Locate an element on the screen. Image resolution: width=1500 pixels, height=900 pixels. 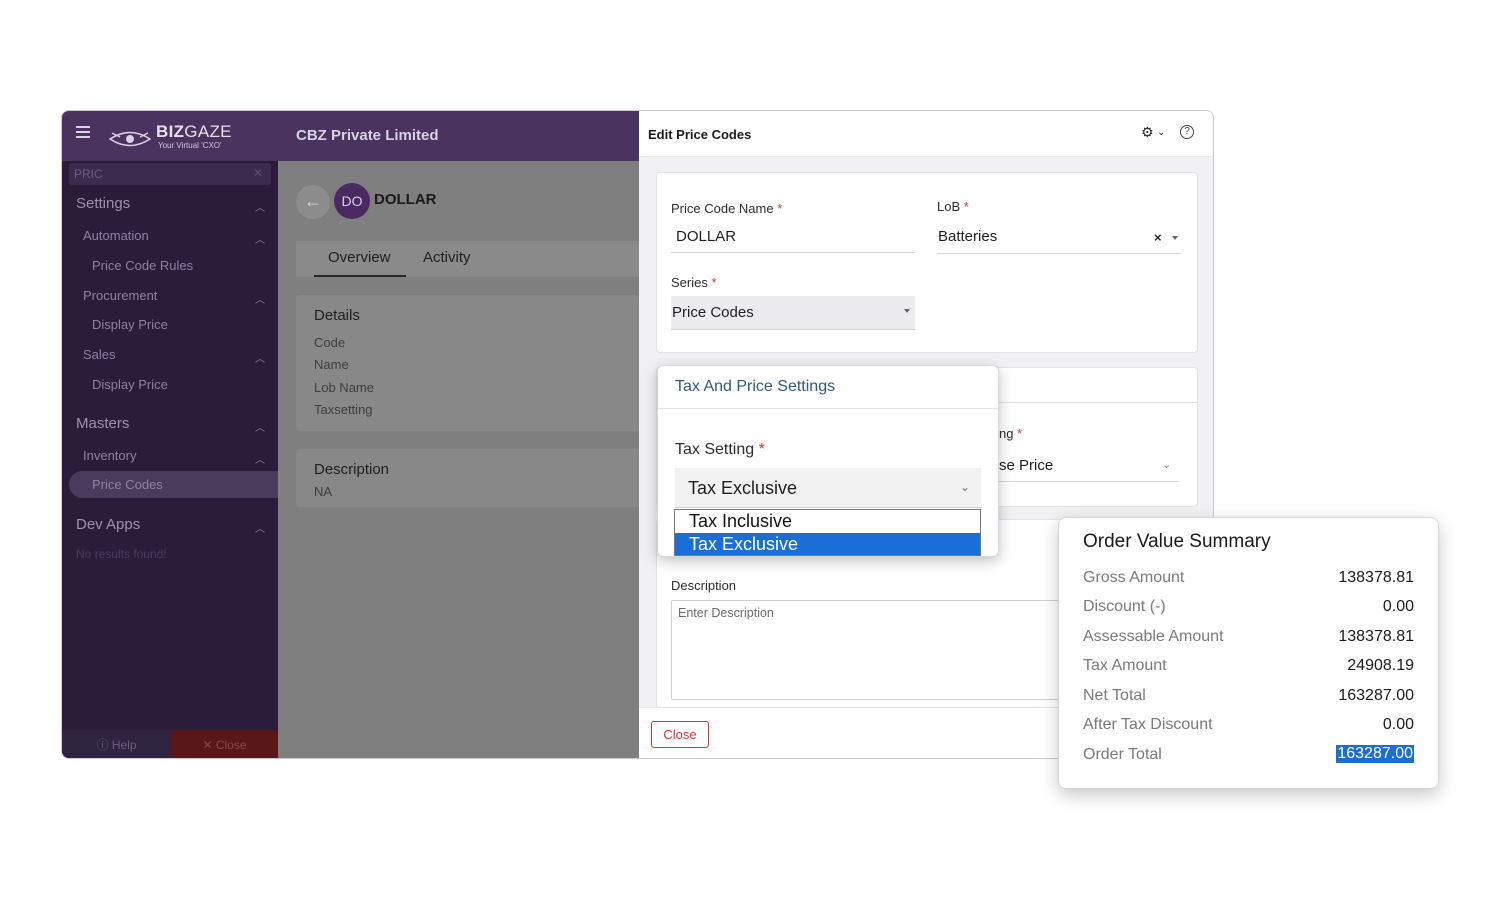
menu-icon is located at coordinates (83, 132).